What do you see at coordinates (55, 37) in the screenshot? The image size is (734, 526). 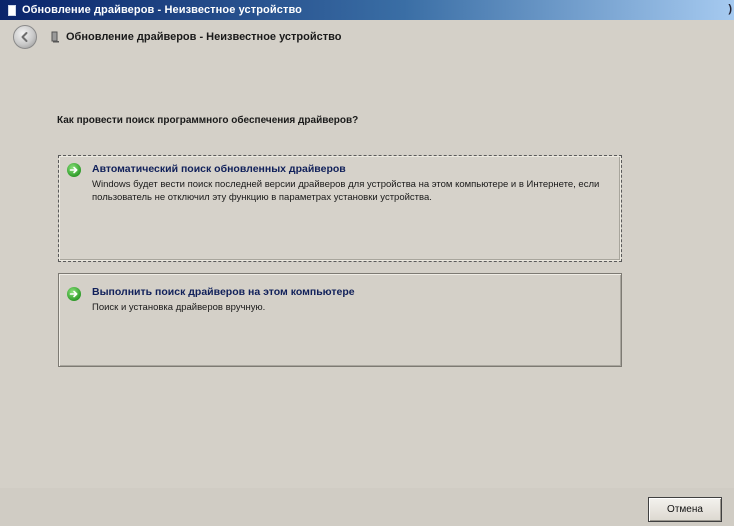 I see `device-icon` at bounding box center [55, 37].